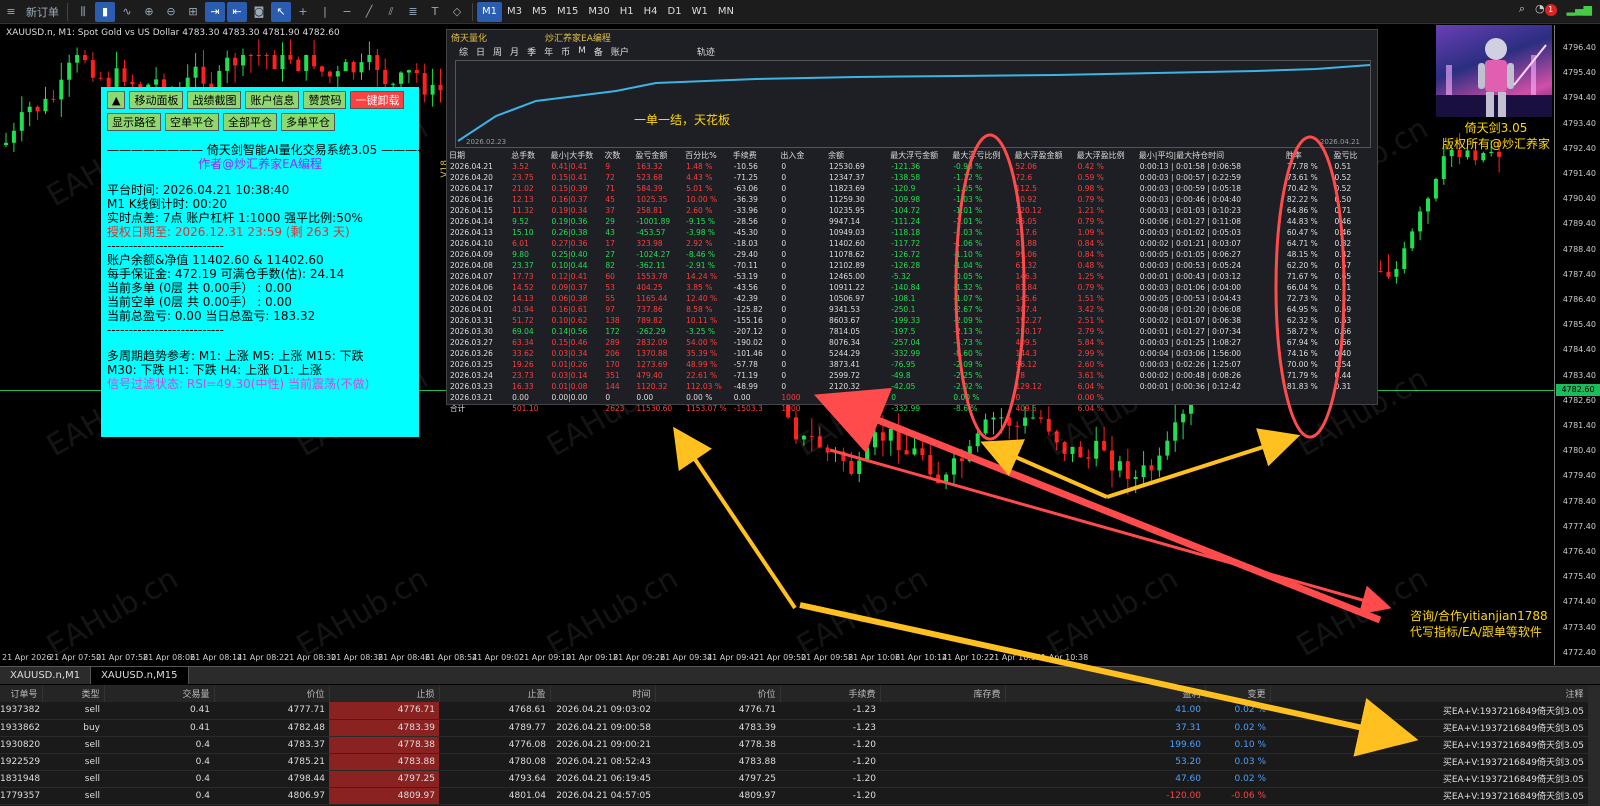 This screenshot has width=1600, height=806. Describe the element at coordinates (1190, 166) in the screenshot. I see `stats-cell: 0:00:13 | 0:01:58 | 0:06:58` at that location.